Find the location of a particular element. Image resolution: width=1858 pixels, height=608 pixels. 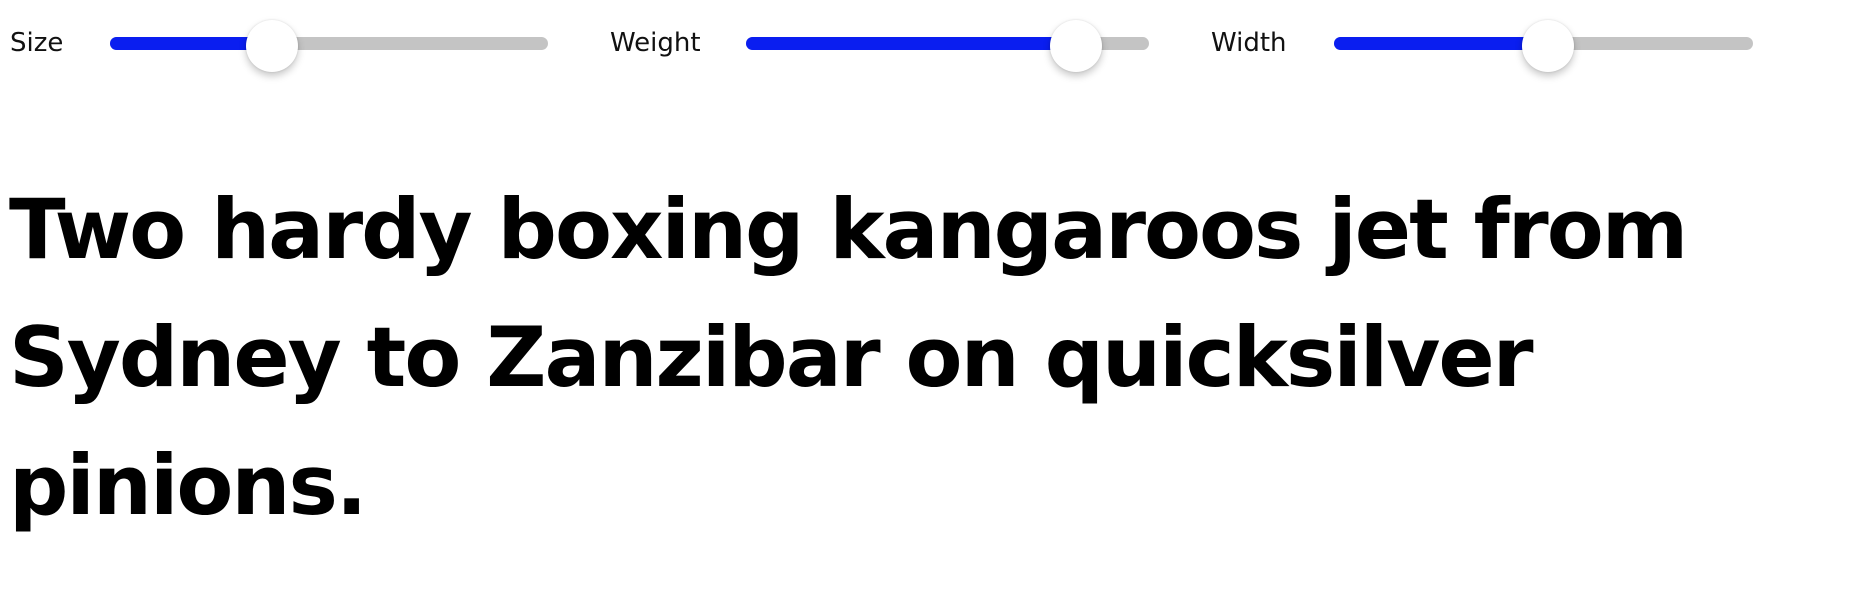

size-control: Size is located at coordinates (280, 43).